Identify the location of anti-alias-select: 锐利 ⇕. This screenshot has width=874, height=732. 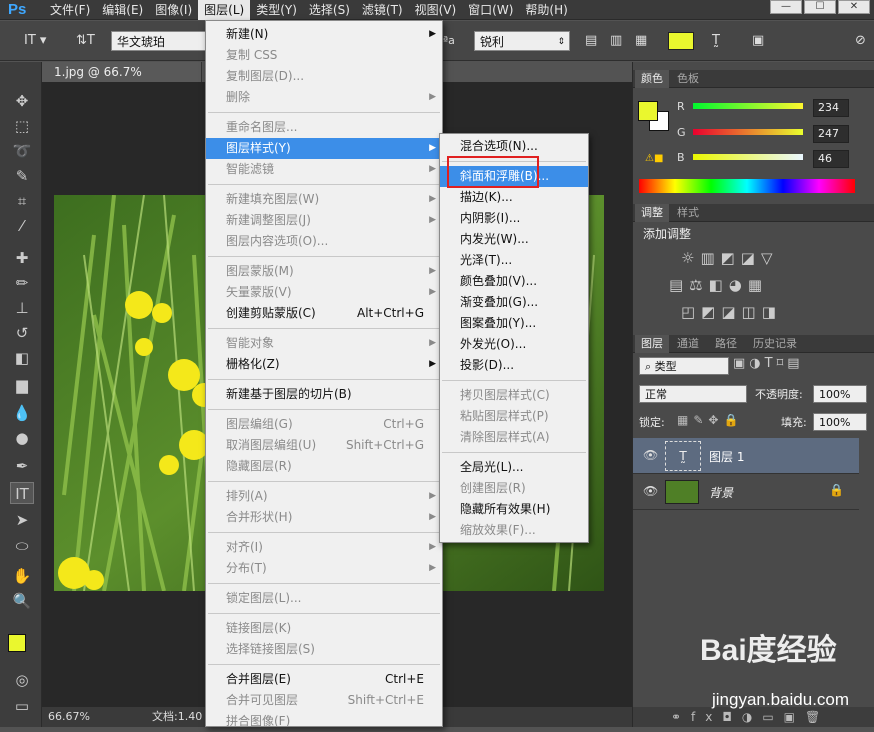
(522, 41).